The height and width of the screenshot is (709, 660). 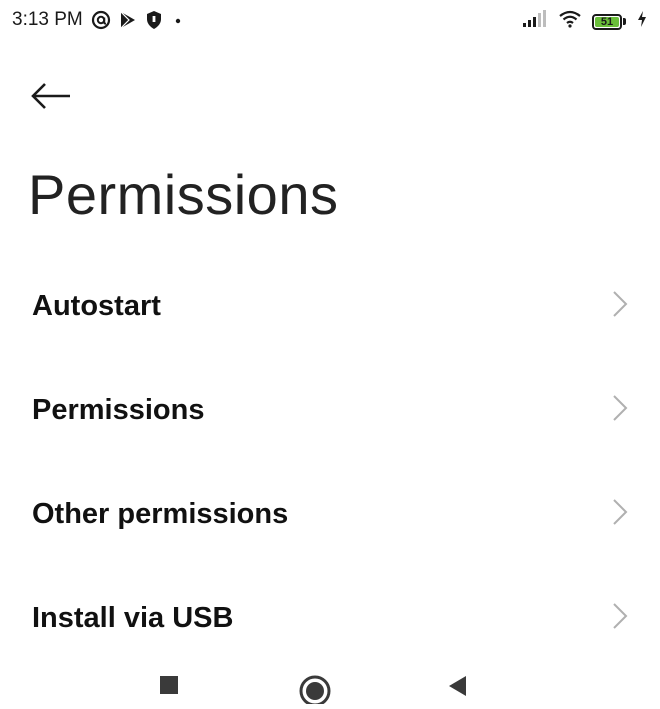 What do you see at coordinates (160, 513) in the screenshot?
I see `list-item-label: Other permissions` at bounding box center [160, 513].